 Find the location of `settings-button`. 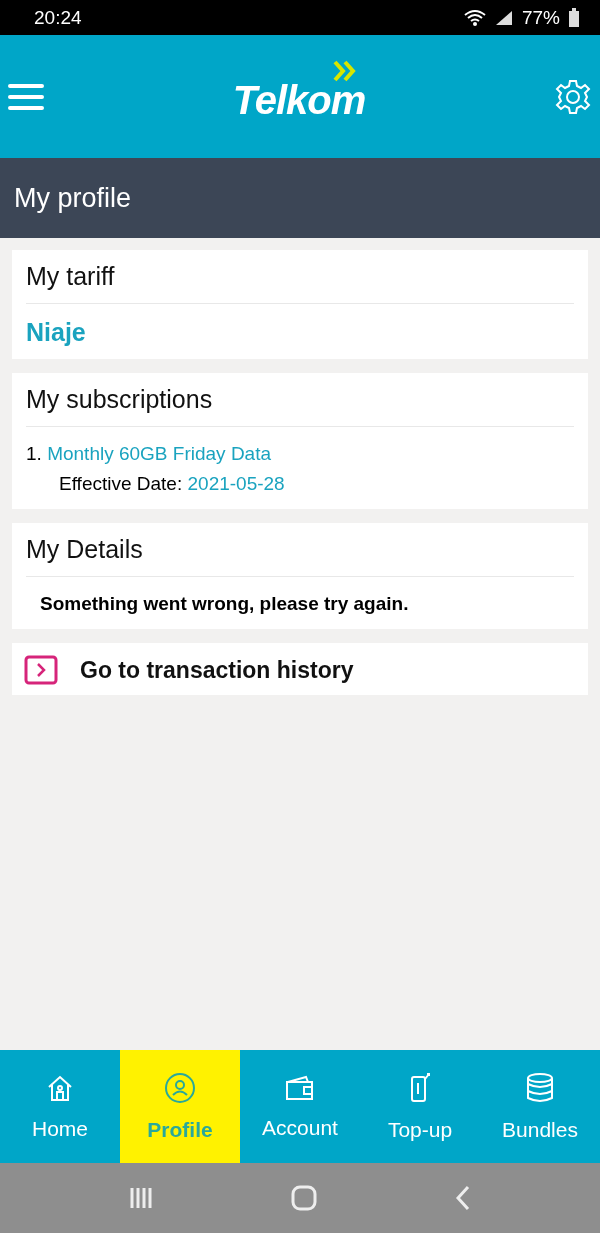

settings-button is located at coordinates (573, 96).